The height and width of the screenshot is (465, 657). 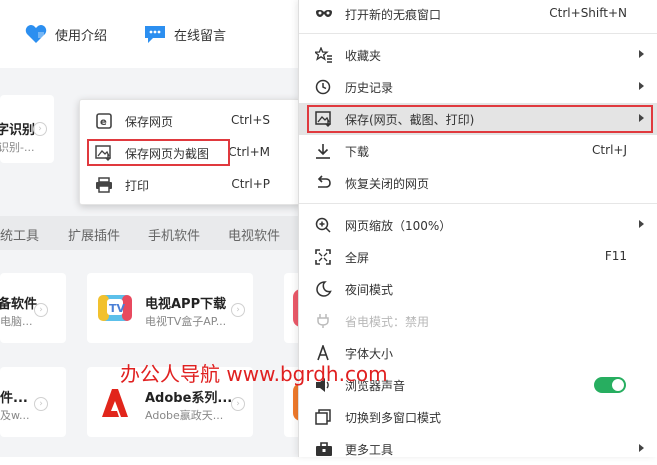 What do you see at coordinates (18, 130) in the screenshot?
I see `card-title: 字识别` at bounding box center [18, 130].